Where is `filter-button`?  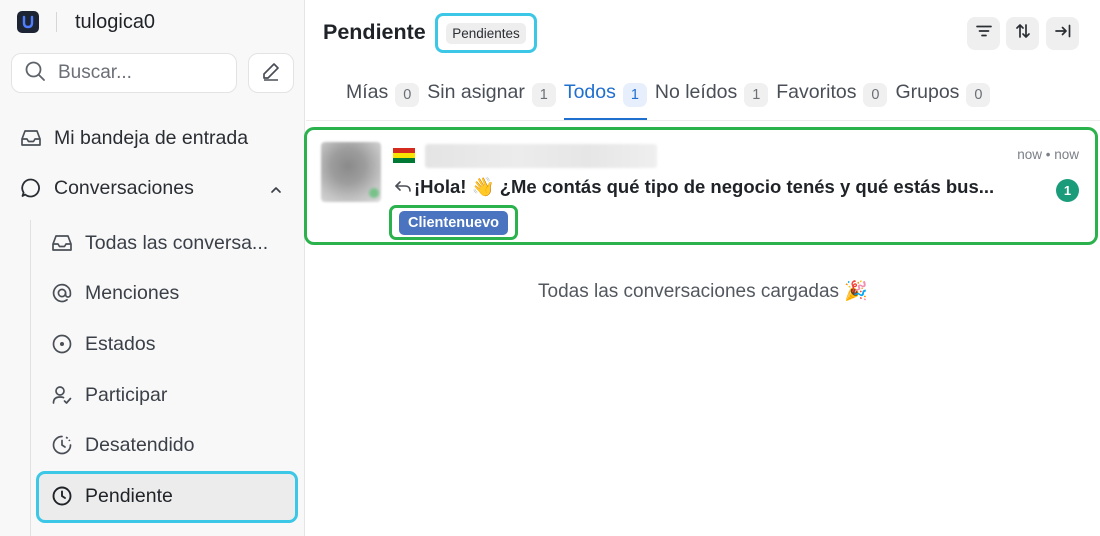 filter-button is located at coordinates (983, 33).